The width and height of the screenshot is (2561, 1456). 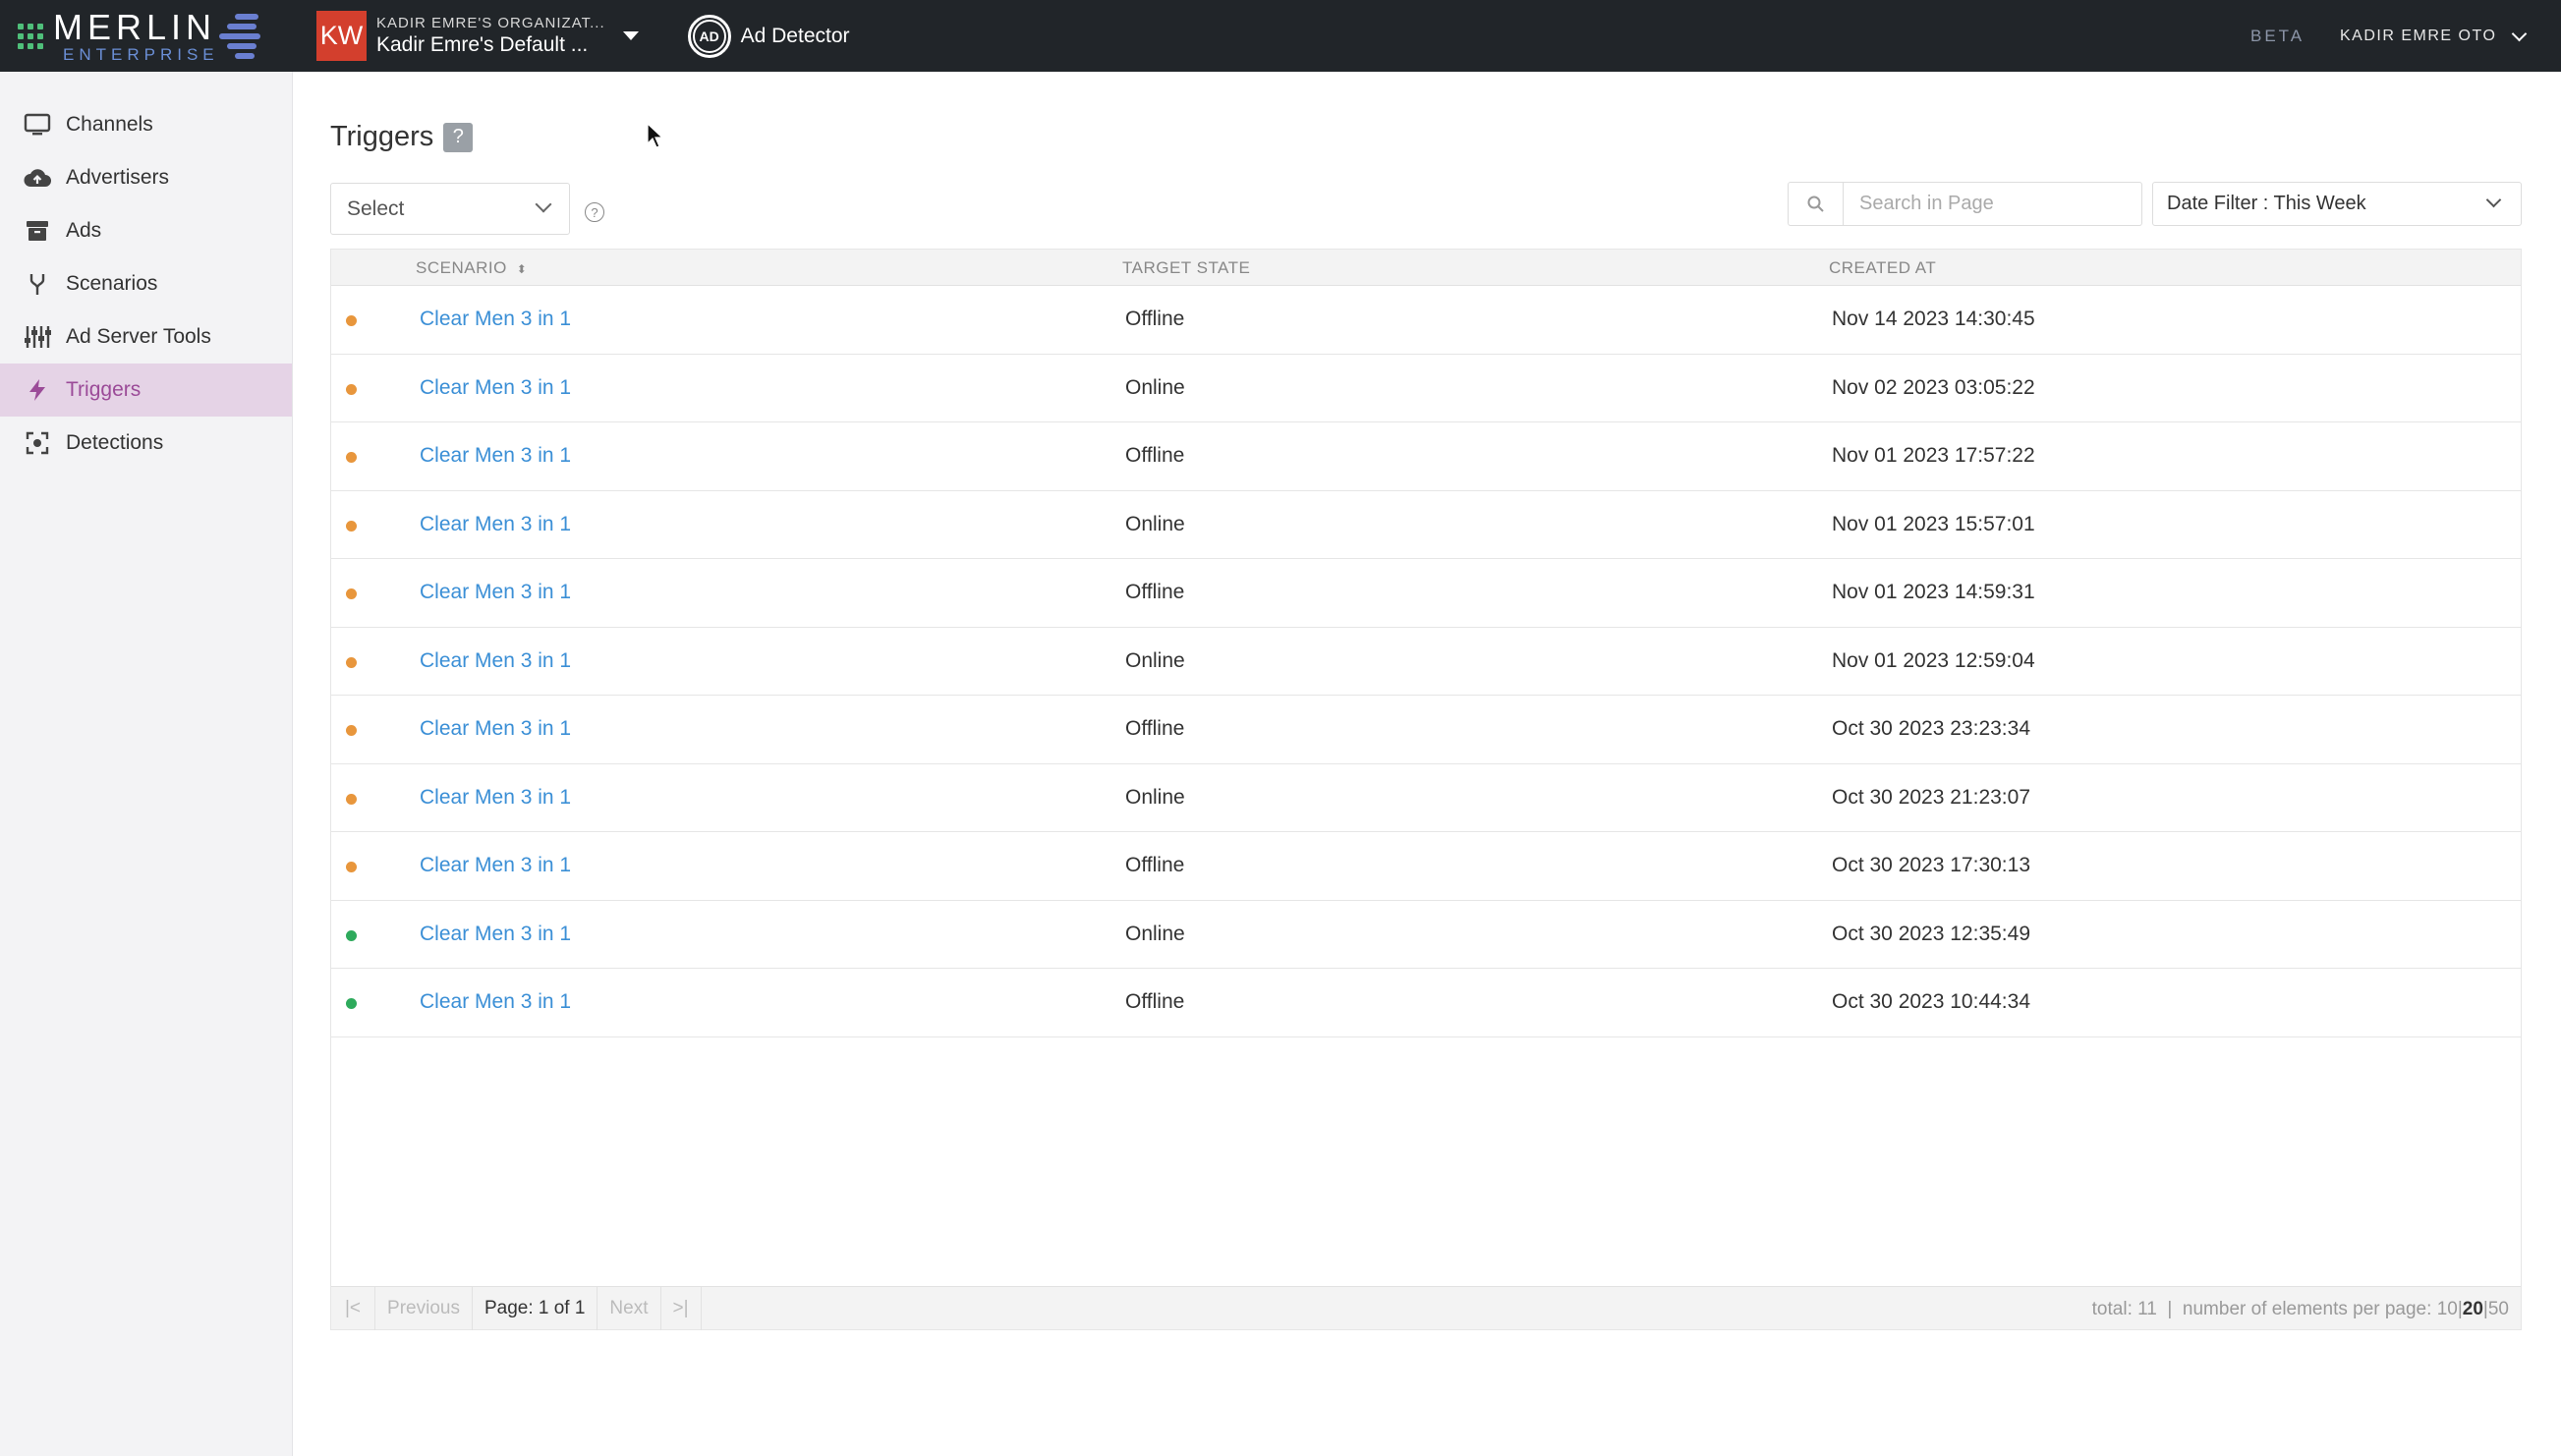 I want to click on sidebar-item-ad-server-tools: Ad Server Tools, so click(x=146, y=337).